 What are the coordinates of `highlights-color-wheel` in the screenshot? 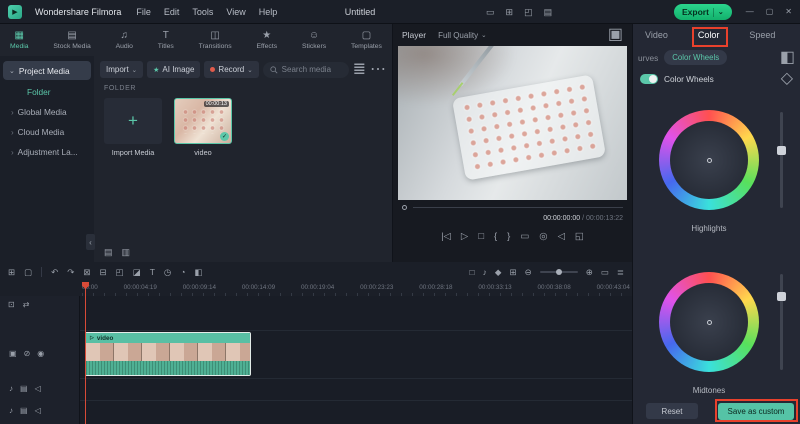 It's located at (709, 160).